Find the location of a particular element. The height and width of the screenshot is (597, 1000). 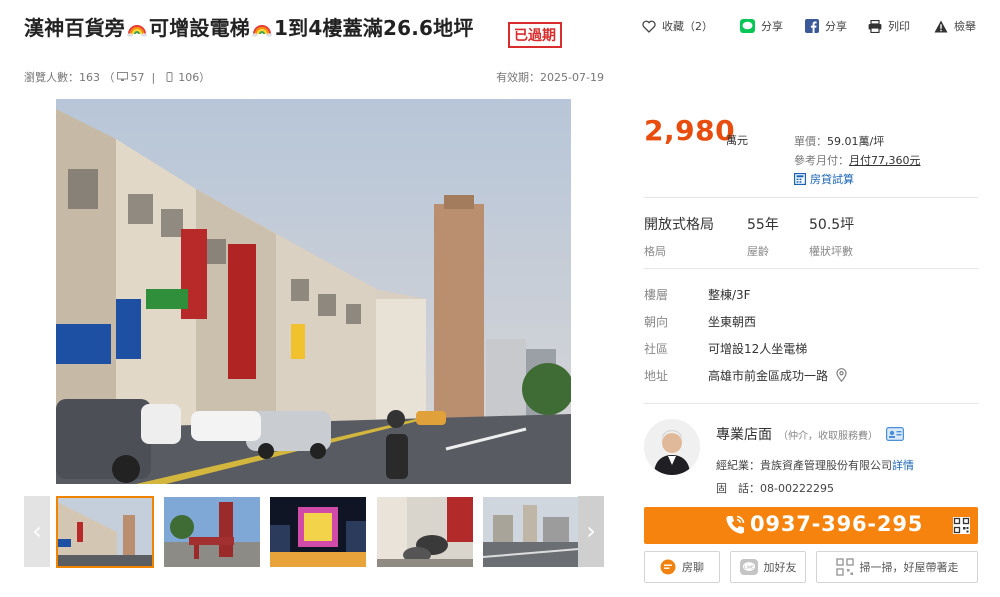

thumb-street-view is located at coordinates (105, 532).